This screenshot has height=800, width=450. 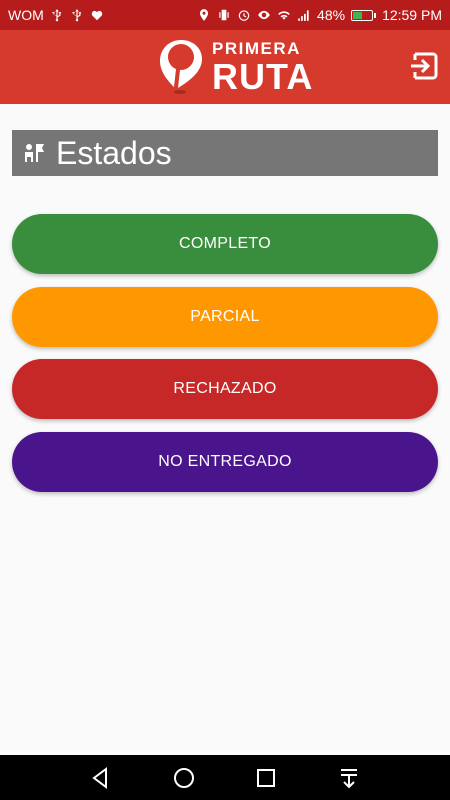 What do you see at coordinates (304, 15) in the screenshot?
I see `signal-icon` at bounding box center [304, 15].